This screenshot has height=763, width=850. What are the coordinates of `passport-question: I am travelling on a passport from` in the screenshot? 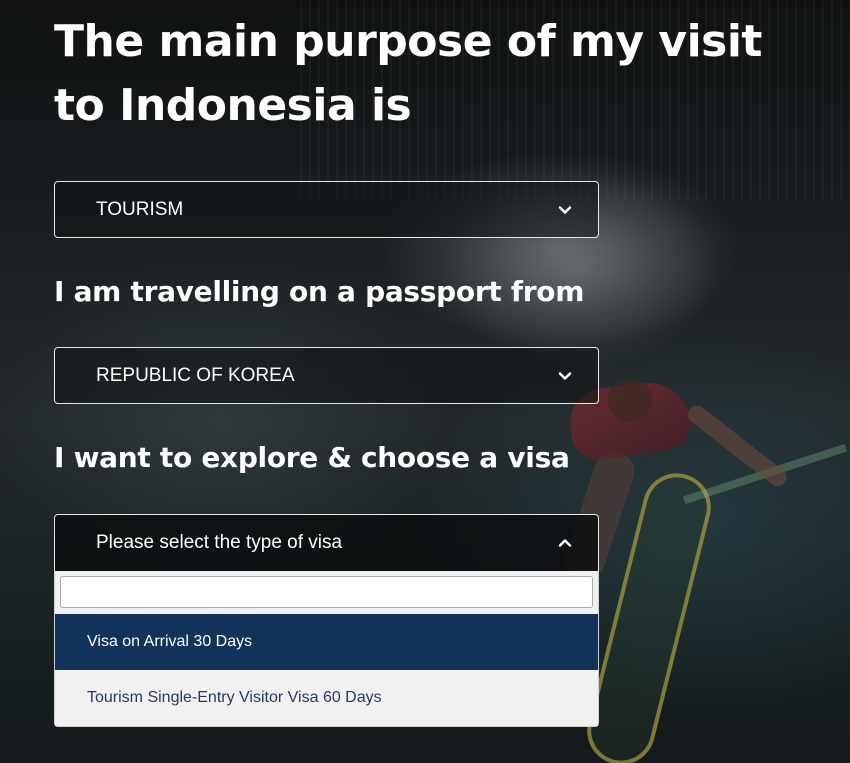 It's located at (319, 291).